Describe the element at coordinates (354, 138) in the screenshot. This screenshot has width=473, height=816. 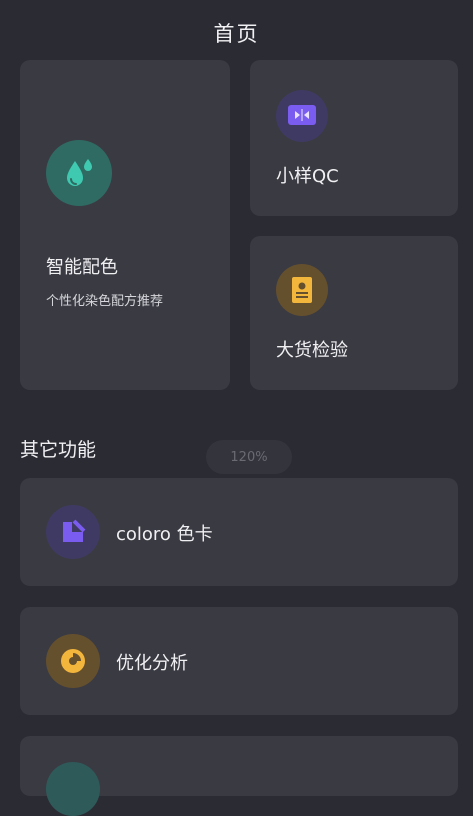
I see `sample-qc-card: 小样QC` at that location.